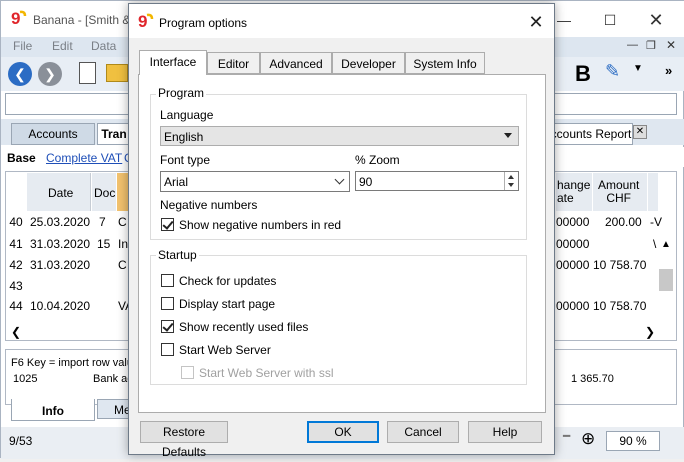 The width and height of the screenshot is (684, 462). What do you see at coordinates (50, 74) in the screenshot?
I see `forward-icon: ❯` at bounding box center [50, 74].